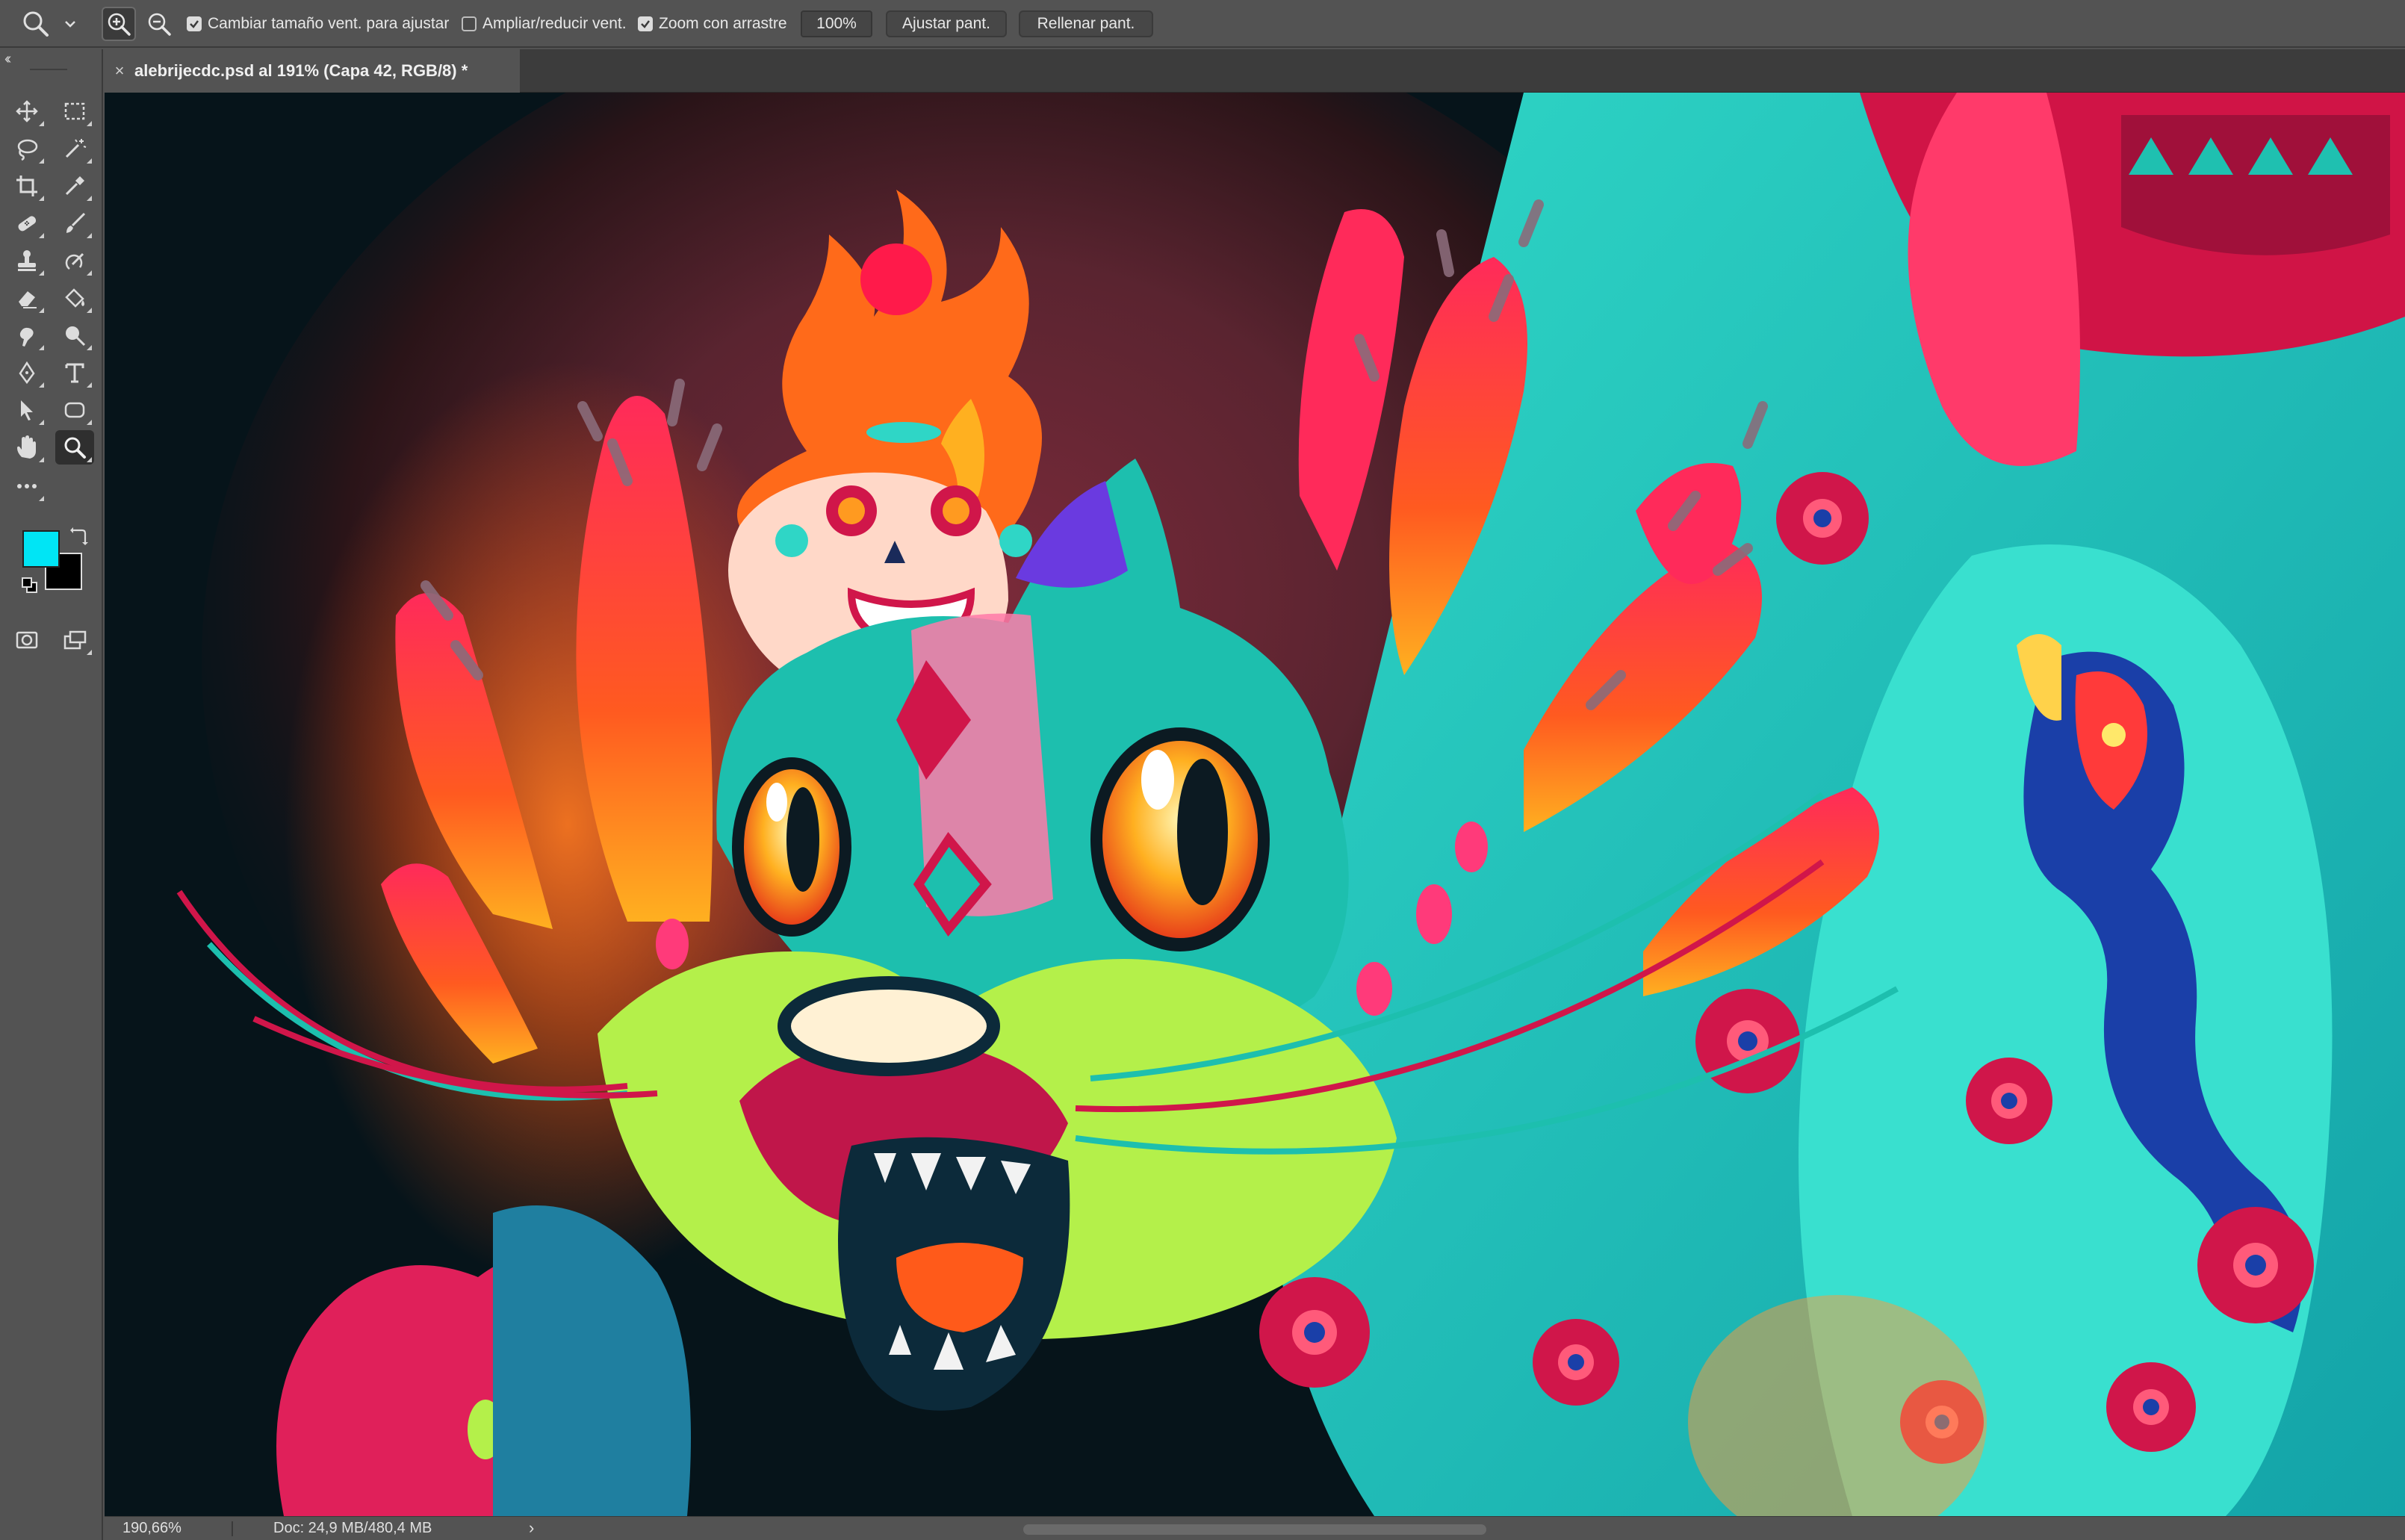 This screenshot has height=1540, width=2405. Describe the element at coordinates (329, 23) in the screenshot. I see `resize-windows-label: Cambiar tamaño vent. para ajustar` at that location.